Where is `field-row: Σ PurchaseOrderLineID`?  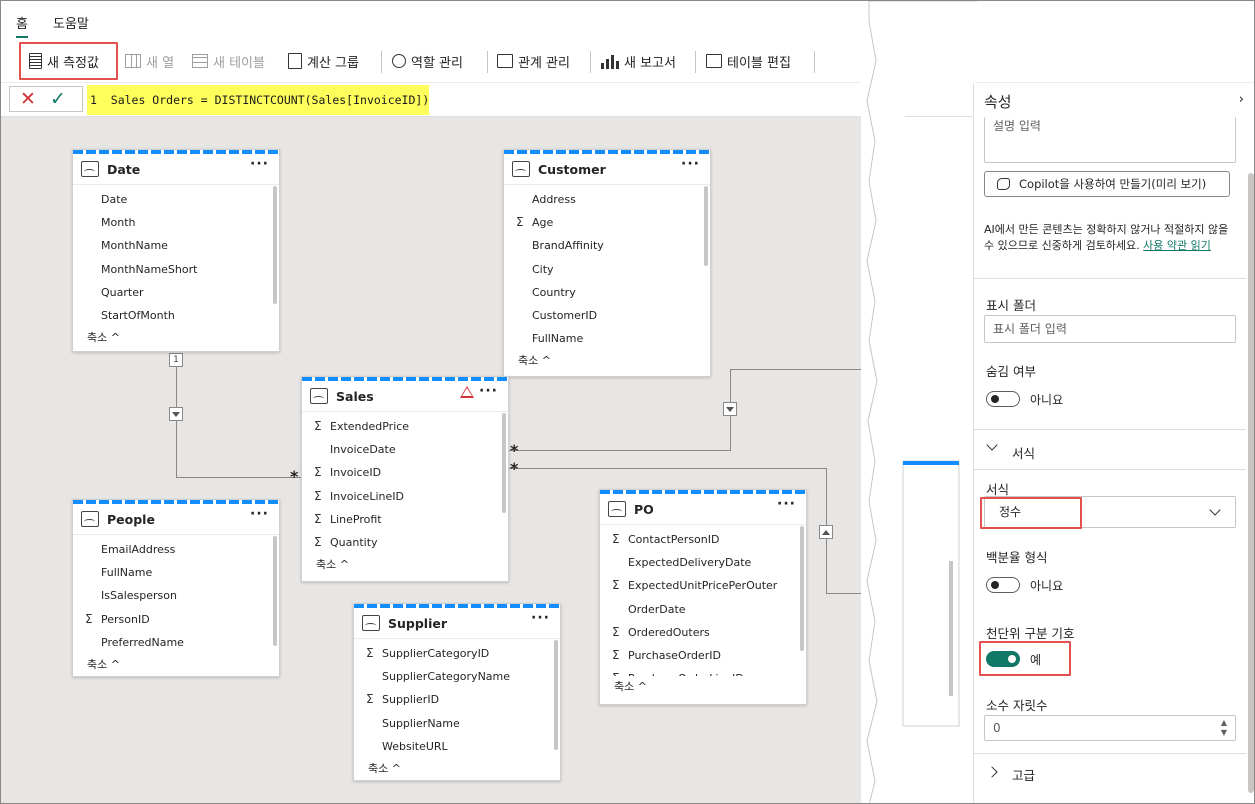 field-row: Σ PurchaseOrderLineID is located at coordinates (703, 671).